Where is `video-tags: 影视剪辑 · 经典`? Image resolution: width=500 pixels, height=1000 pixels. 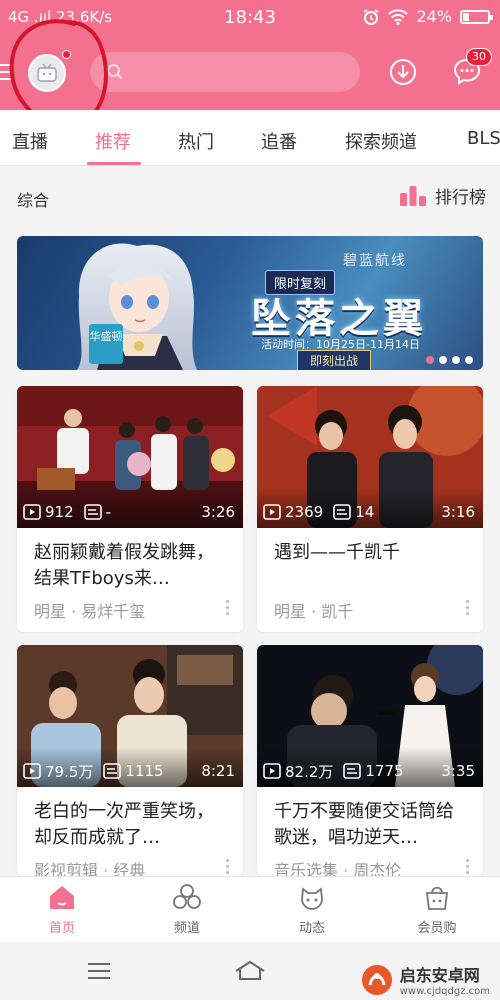 video-tags: 影视剪辑 · 经典 is located at coordinates (90, 868).